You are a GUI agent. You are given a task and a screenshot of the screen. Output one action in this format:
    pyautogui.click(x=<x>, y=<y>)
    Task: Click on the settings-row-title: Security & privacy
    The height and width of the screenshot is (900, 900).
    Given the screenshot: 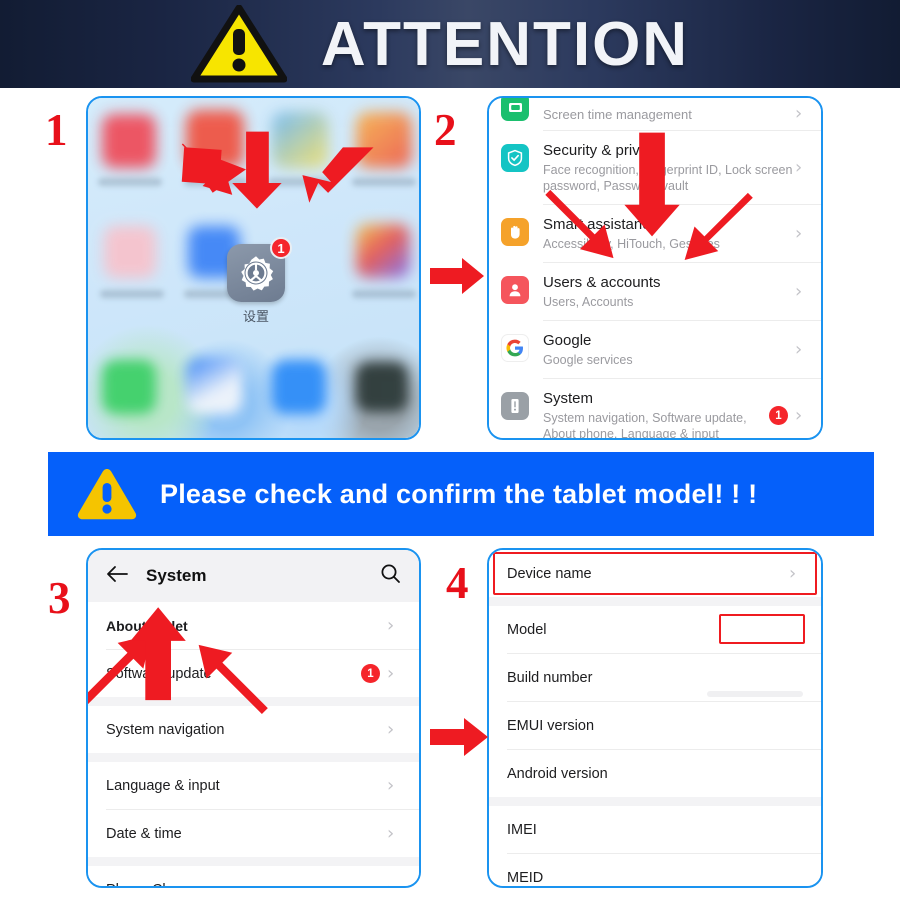 What is the action you would take?
    pyautogui.click(x=603, y=150)
    